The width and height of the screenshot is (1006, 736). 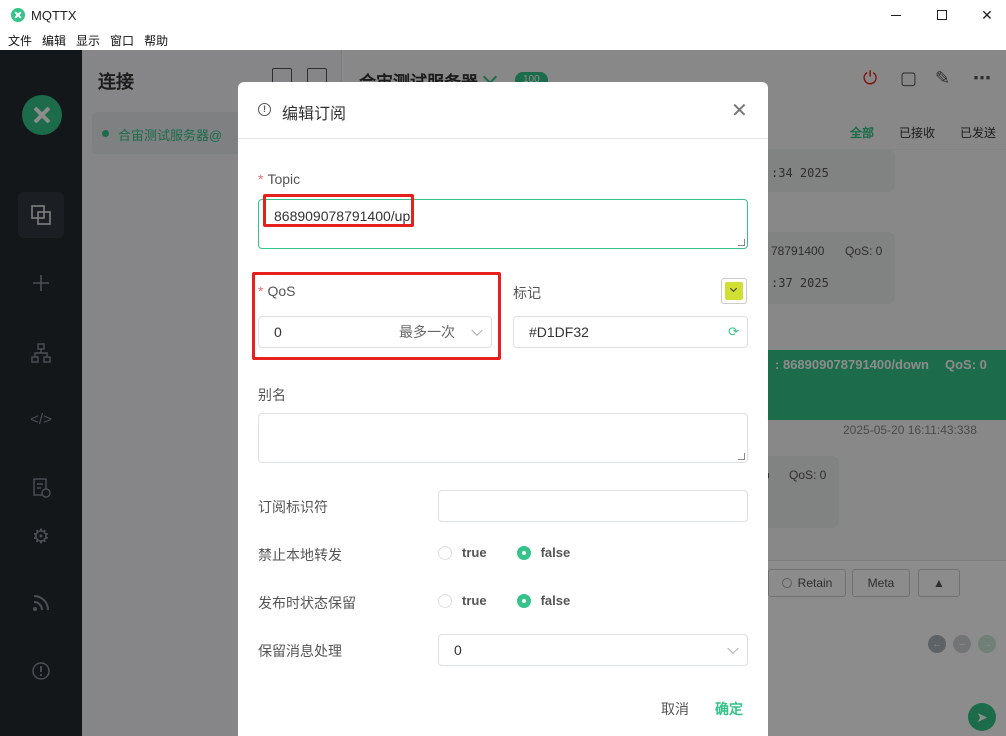 I want to click on window-title: MQTTX, so click(x=54, y=15).